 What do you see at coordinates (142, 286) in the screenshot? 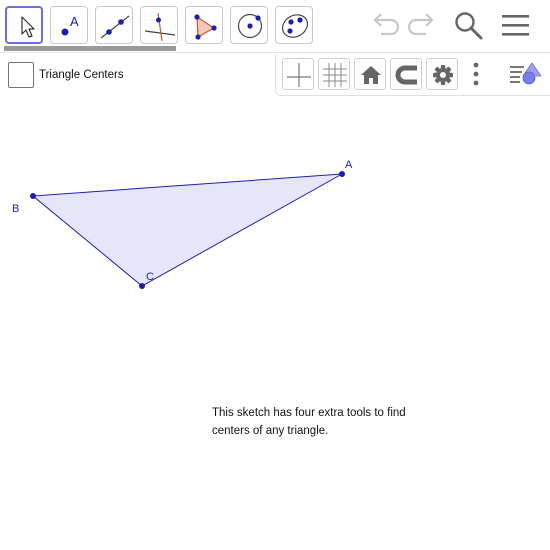
I see `point-c` at bounding box center [142, 286].